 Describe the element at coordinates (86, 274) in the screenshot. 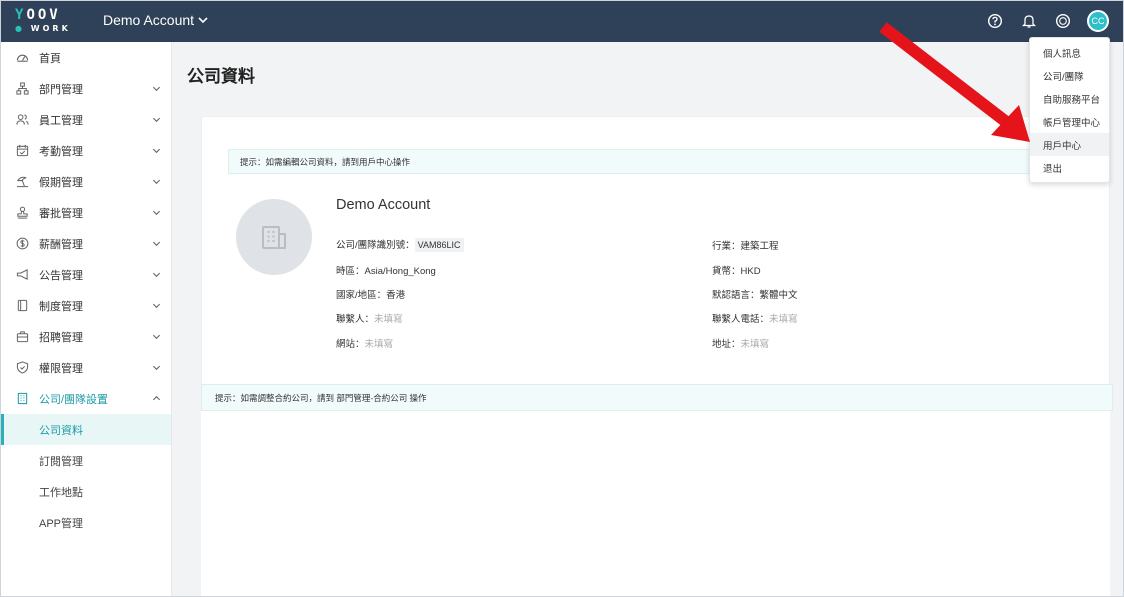

I see `sidebar-item-announcements: 公告管理` at that location.